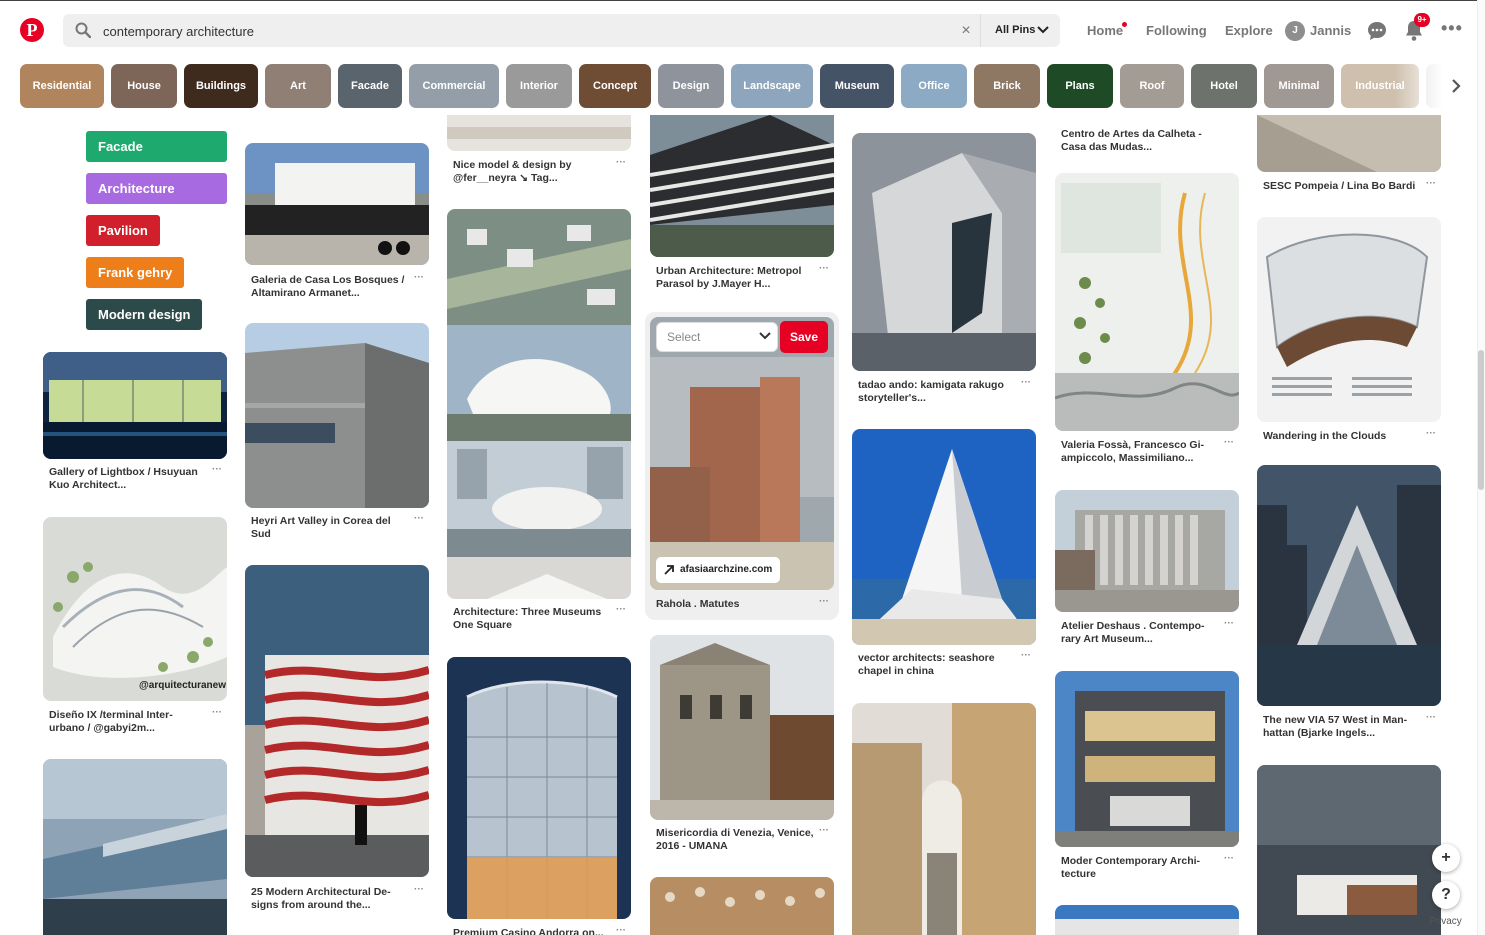 The image size is (1485, 935). I want to click on search-bar: × All Pins, so click(561, 30).